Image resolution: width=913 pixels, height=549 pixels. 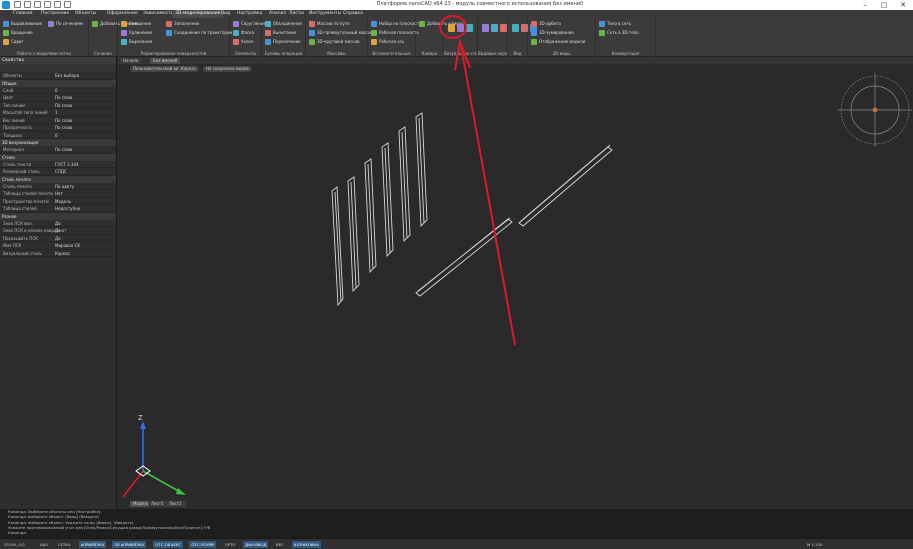 I want to click on property-row: Масштаб типа линий 1, so click(x=58, y=113).